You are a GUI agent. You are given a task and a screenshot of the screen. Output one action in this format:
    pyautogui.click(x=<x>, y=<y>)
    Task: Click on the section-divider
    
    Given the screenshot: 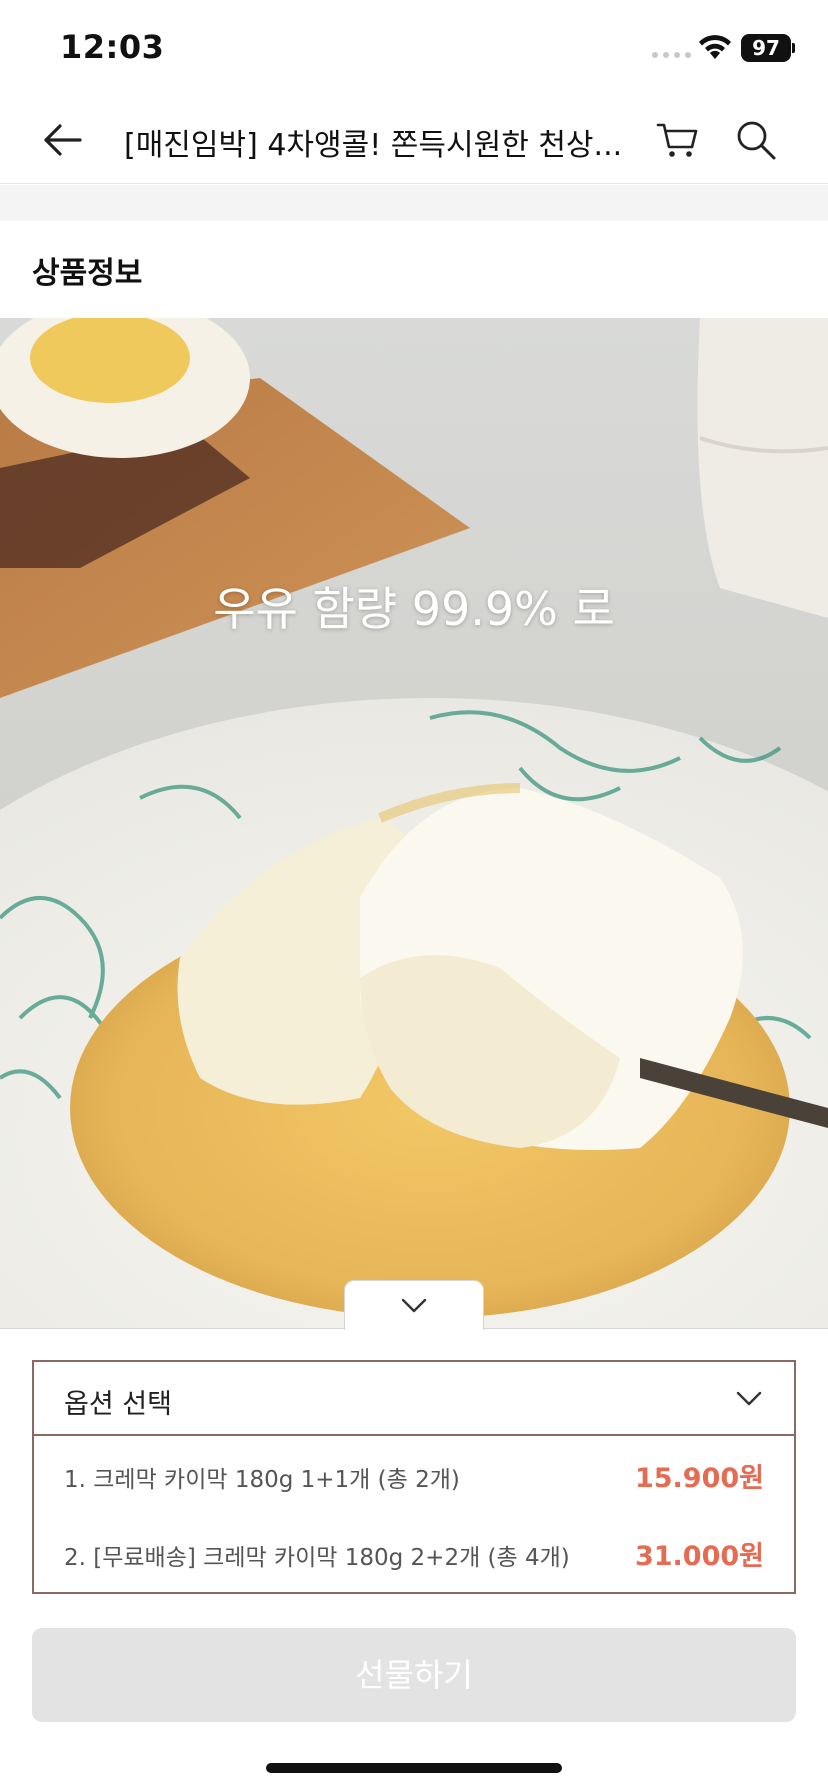 What is the action you would take?
    pyautogui.click(x=414, y=203)
    